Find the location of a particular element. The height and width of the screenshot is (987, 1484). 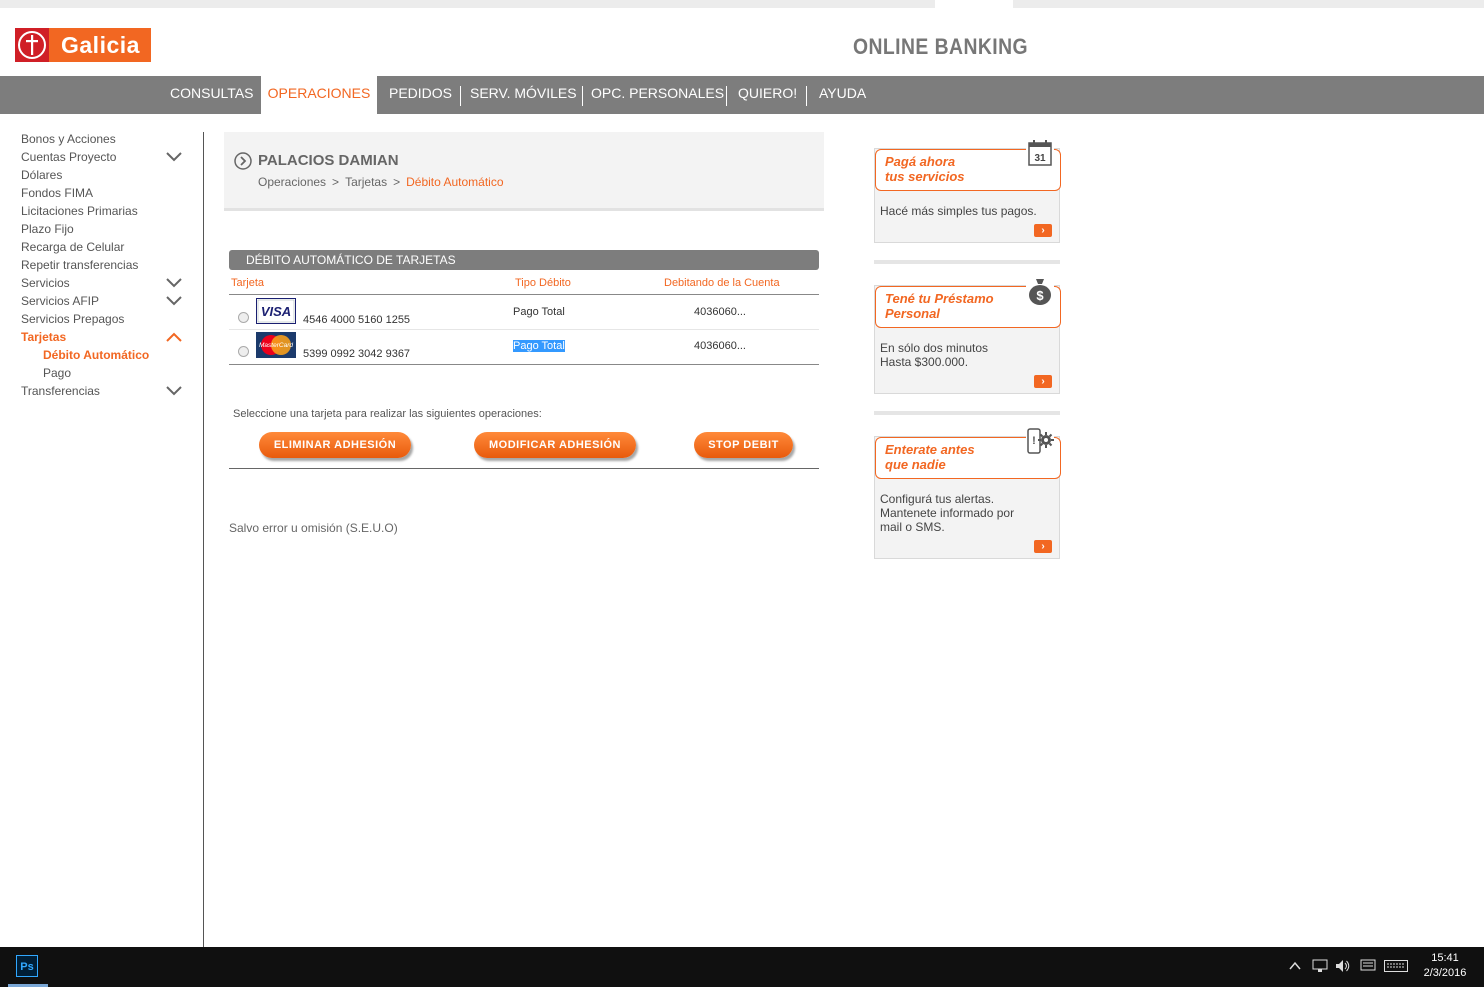

promo-divider is located at coordinates (967, 413).